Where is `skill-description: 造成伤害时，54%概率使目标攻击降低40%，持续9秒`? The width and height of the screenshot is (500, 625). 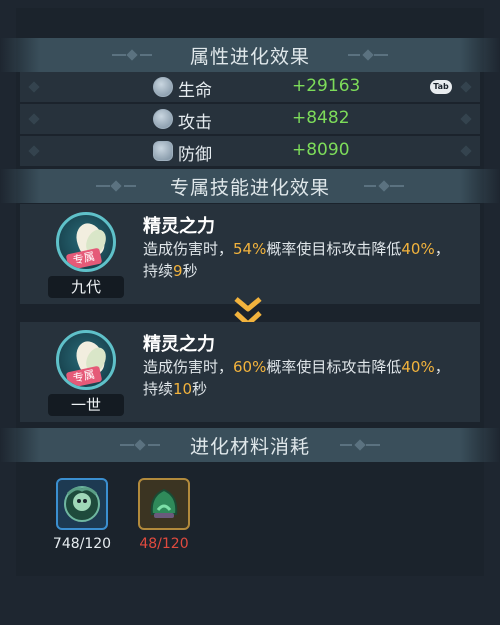
skill-description: 造成伤害时，54%概率使目标攻击降低40%，持续9秒 is located at coordinates (296, 260).